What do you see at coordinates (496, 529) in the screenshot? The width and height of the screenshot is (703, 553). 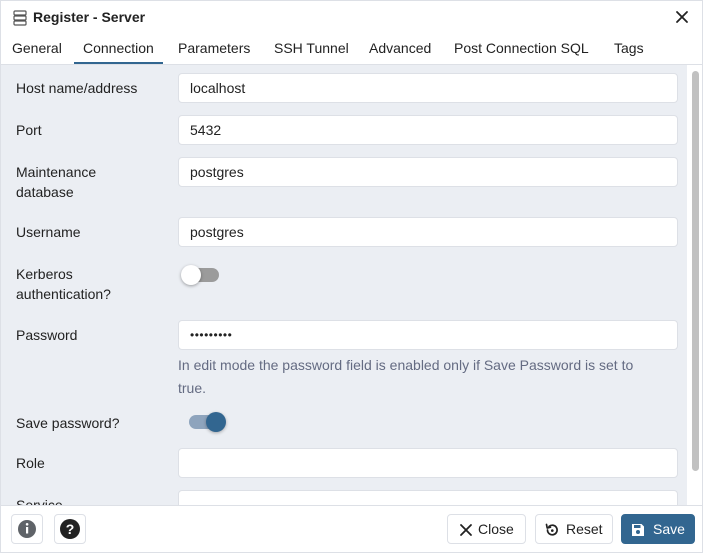 I see `close-button-label: Close` at bounding box center [496, 529].